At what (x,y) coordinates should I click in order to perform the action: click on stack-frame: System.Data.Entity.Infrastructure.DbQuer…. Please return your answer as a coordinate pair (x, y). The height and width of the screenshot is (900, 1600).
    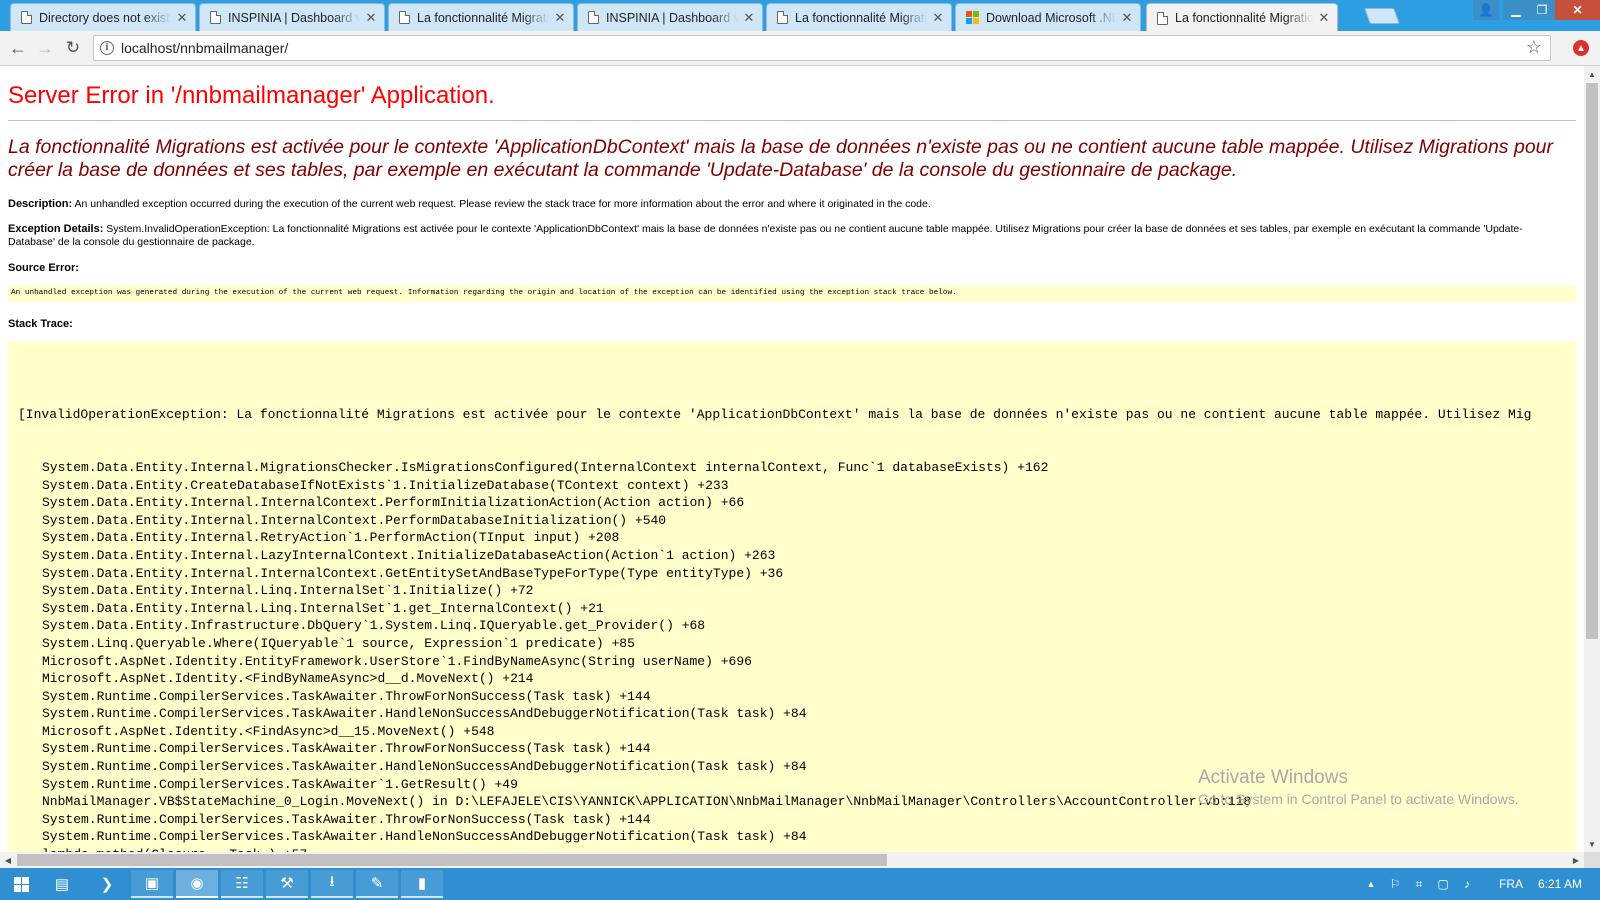
    Looking at the image, I should click on (374, 626).